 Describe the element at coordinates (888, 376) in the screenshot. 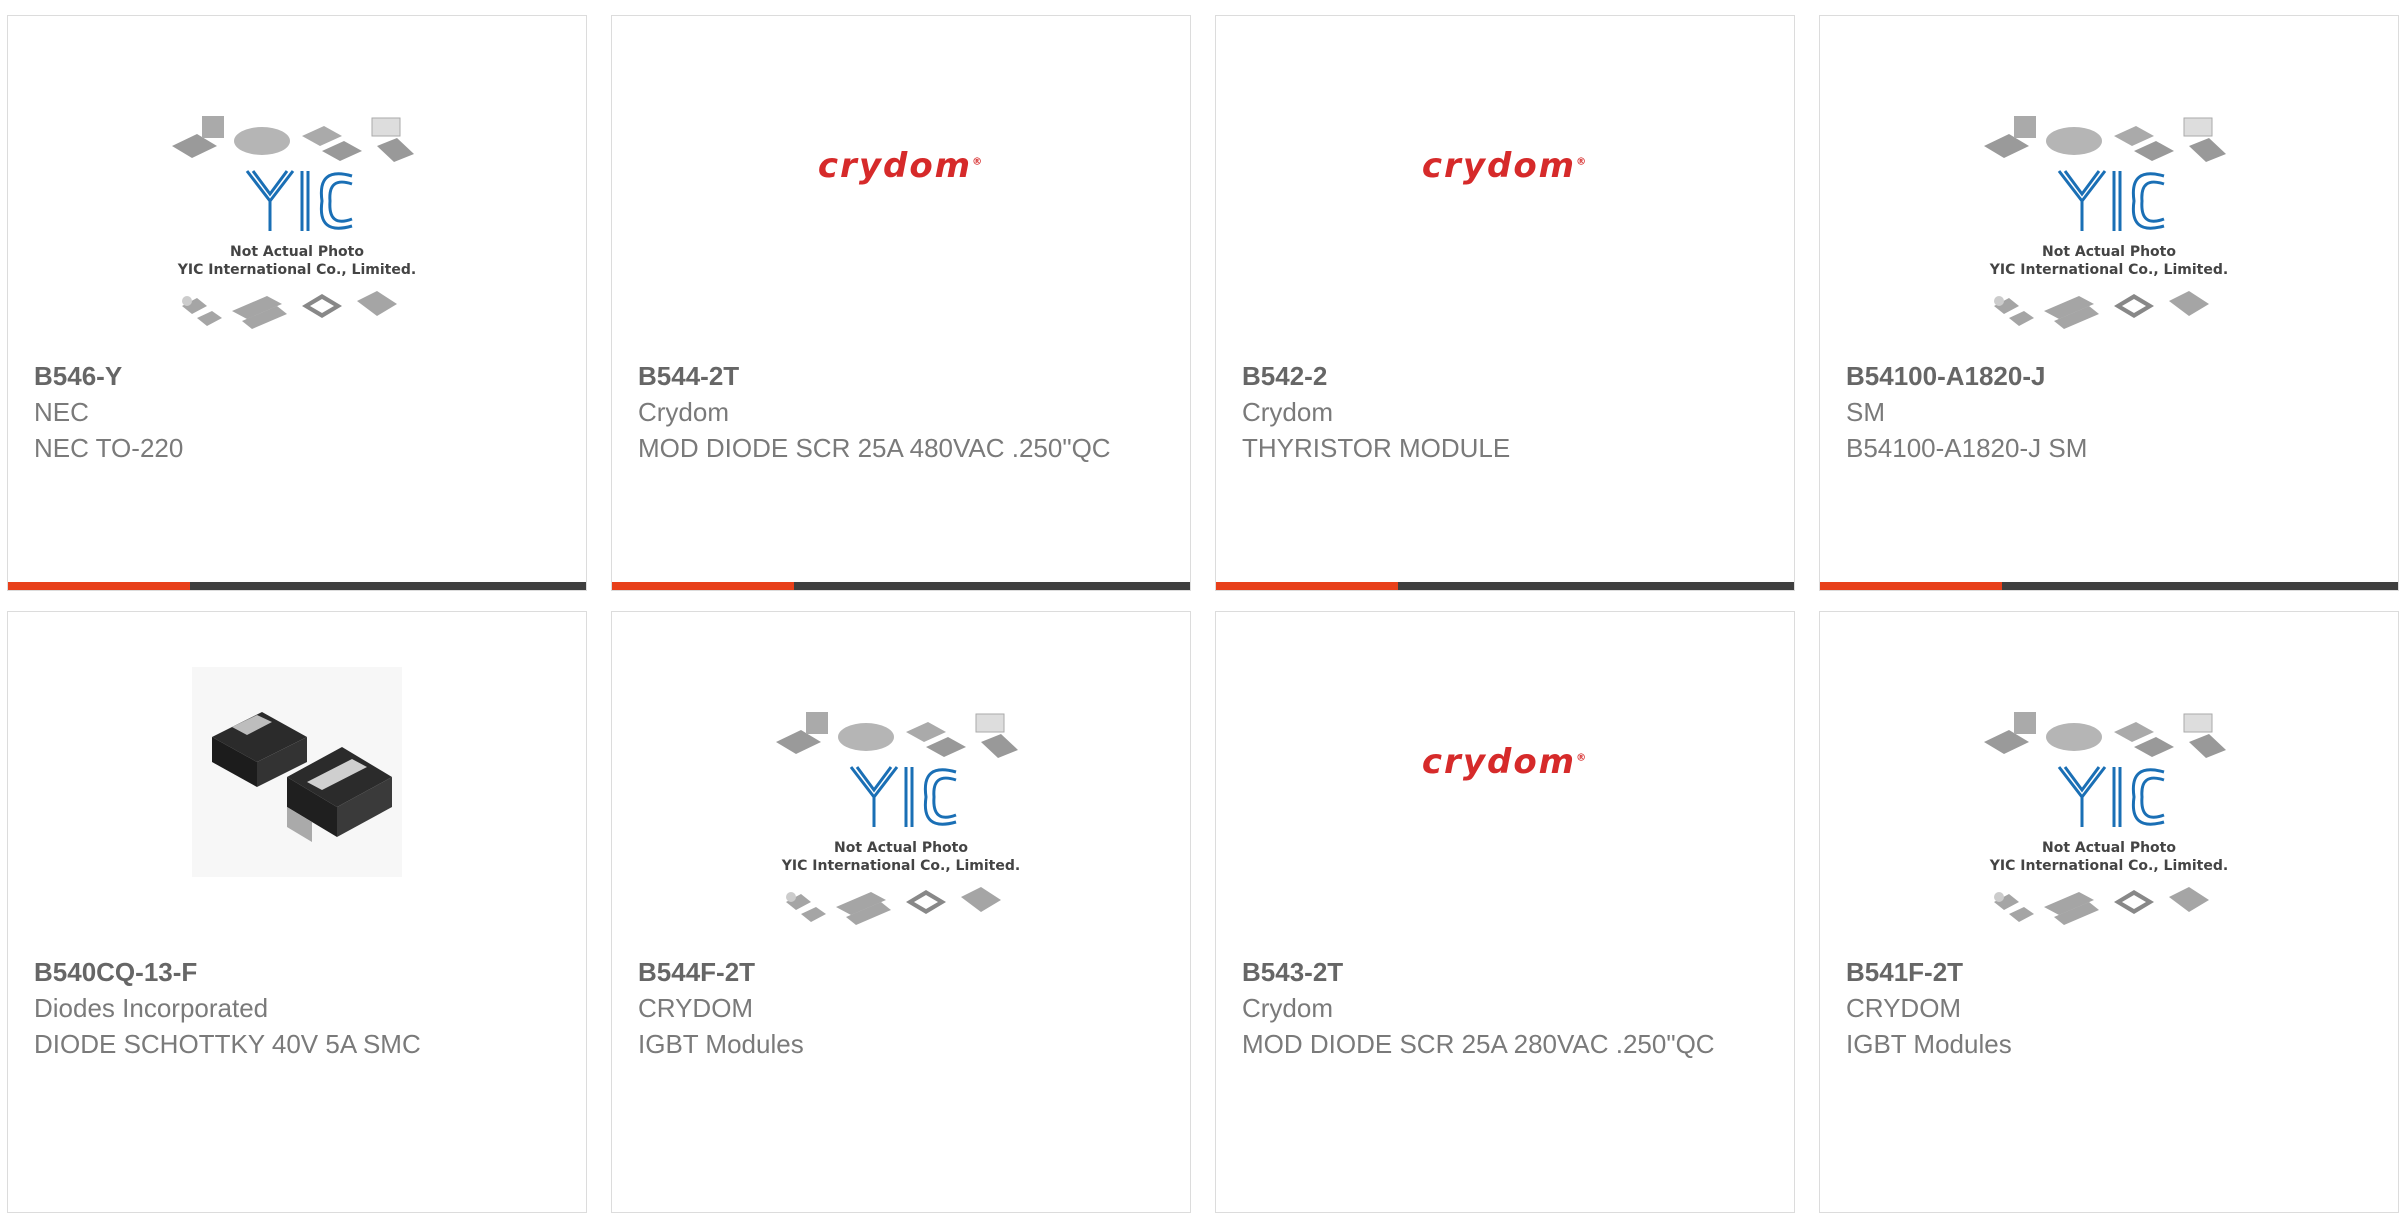

I see `part-number: B544-2T` at that location.